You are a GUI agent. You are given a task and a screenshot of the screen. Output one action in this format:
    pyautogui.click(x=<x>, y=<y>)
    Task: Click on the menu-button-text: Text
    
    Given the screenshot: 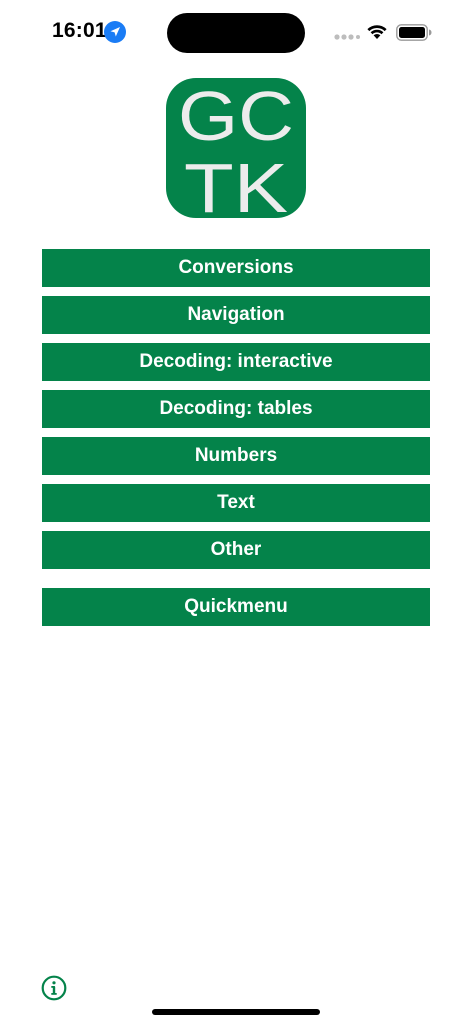 What is the action you would take?
    pyautogui.click(x=236, y=503)
    